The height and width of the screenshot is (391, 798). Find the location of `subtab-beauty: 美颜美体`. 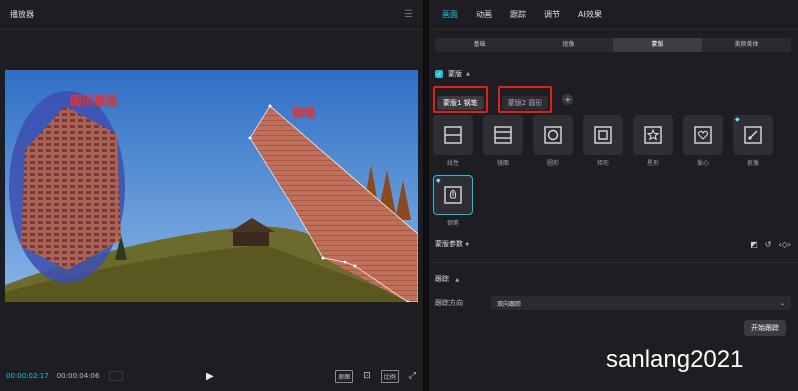

subtab-beauty: 美颜美体 is located at coordinates (746, 45).